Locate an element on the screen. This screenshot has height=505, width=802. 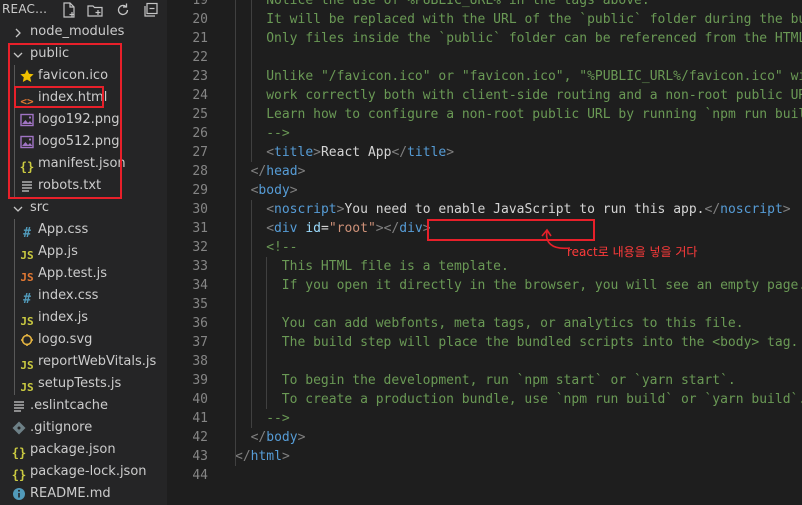
line-number: 23 is located at coordinates (200, 76).